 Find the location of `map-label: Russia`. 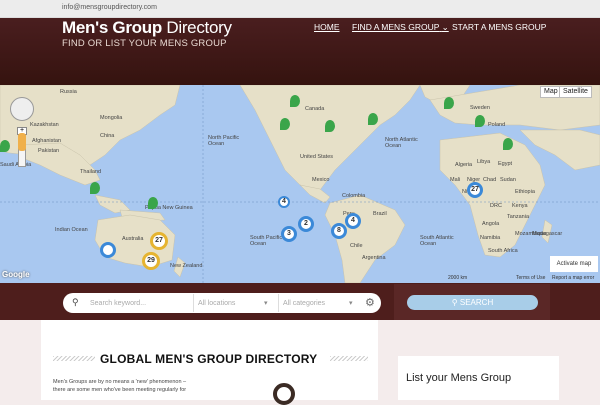

map-label: Russia is located at coordinates (68, 92).